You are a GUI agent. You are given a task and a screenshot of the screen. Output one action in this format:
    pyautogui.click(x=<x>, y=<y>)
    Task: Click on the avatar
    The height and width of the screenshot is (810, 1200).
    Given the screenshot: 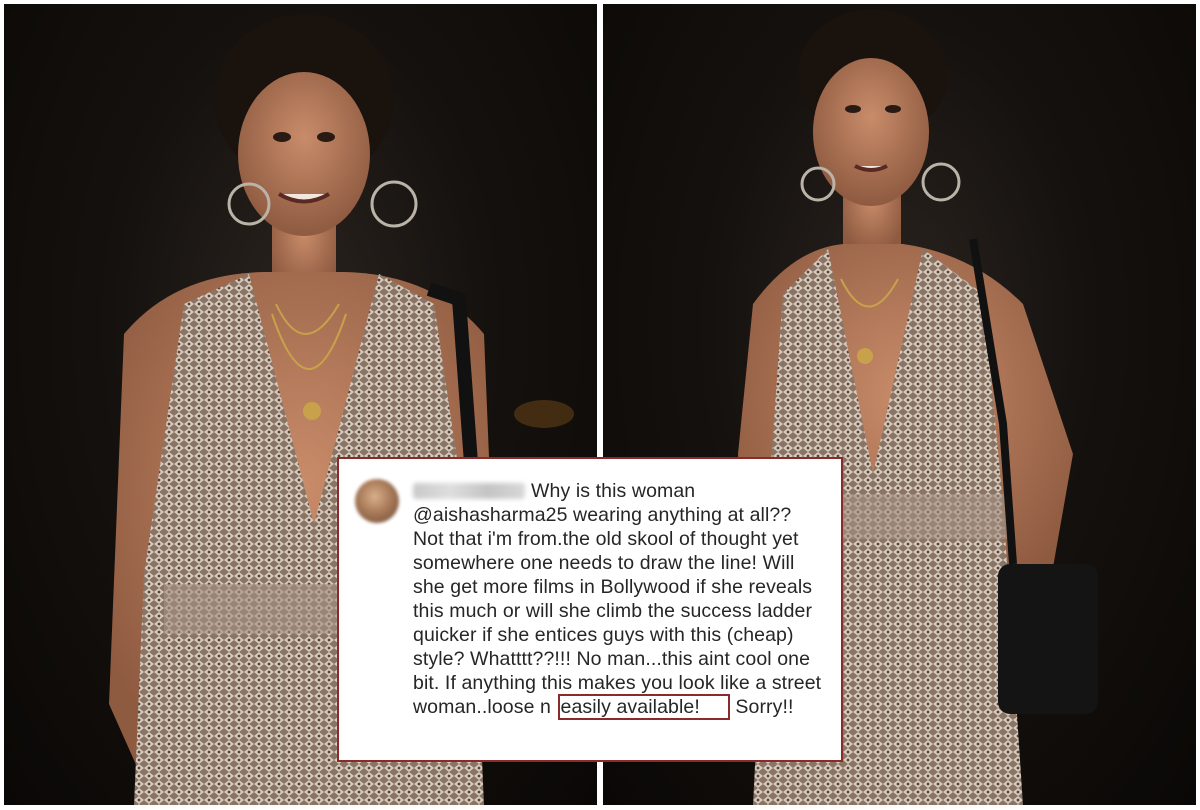 What is the action you would take?
    pyautogui.click(x=377, y=501)
    